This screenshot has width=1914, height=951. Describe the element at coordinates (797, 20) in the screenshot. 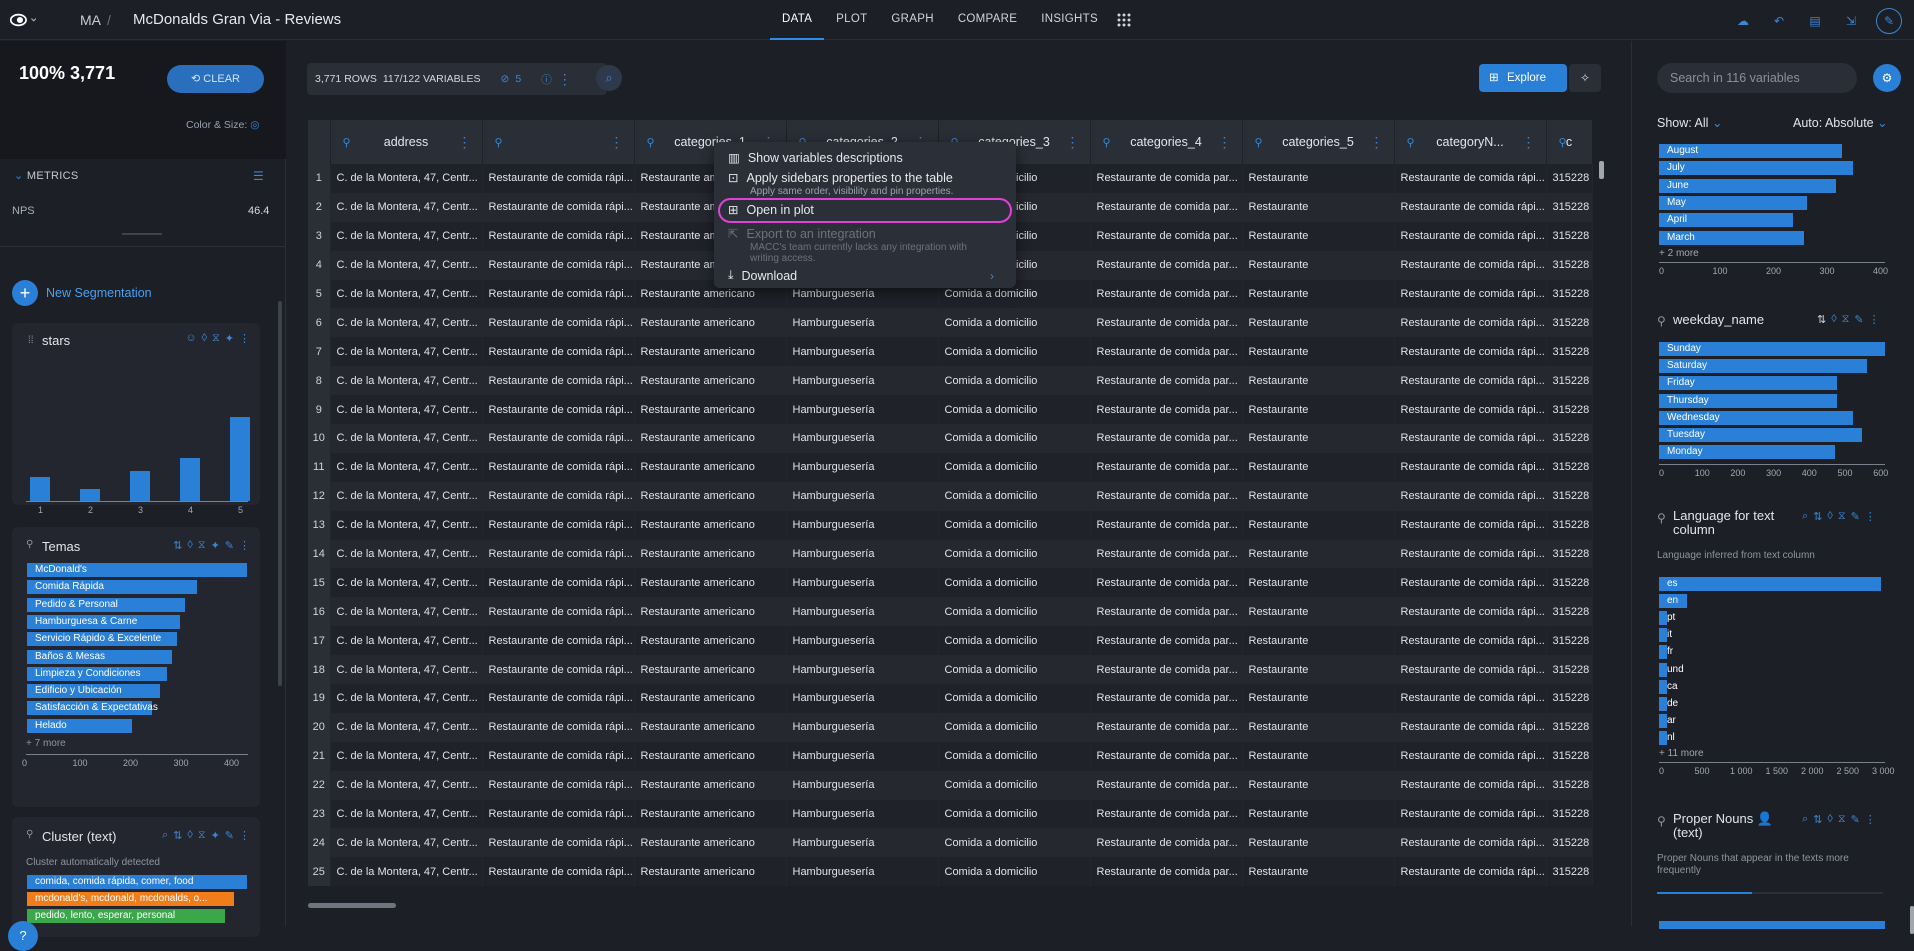

I see `tab-data: DATA` at that location.